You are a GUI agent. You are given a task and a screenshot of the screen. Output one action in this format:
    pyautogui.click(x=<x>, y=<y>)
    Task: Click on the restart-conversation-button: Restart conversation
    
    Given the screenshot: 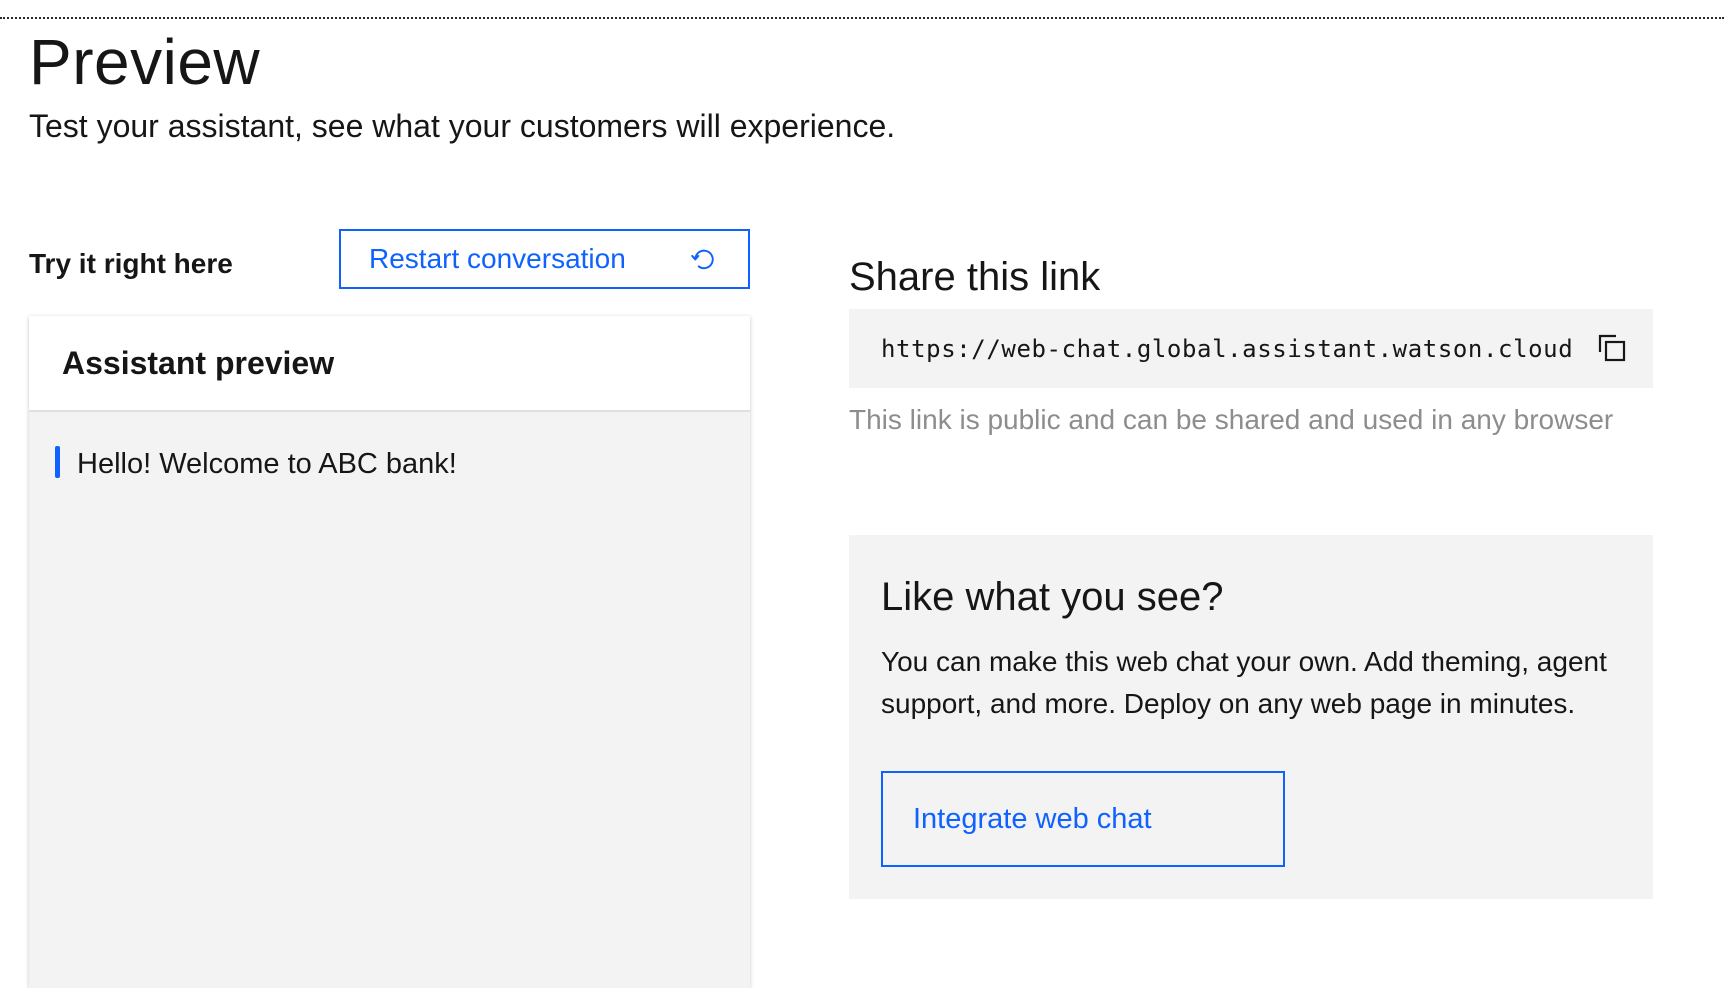 What is the action you would take?
    pyautogui.click(x=544, y=259)
    